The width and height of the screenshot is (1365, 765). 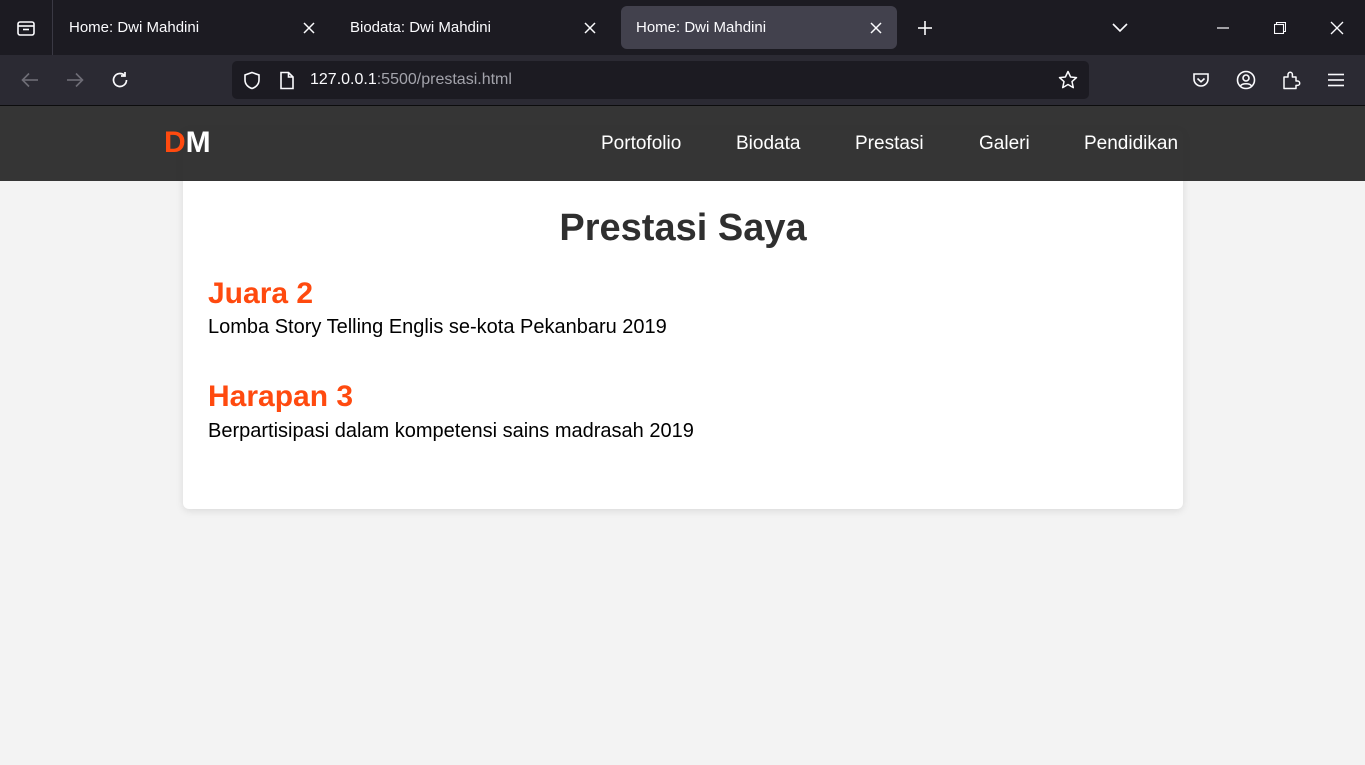 I want to click on tab-biodata: Biodata: Dwi Mahdini, so click(x=473, y=27).